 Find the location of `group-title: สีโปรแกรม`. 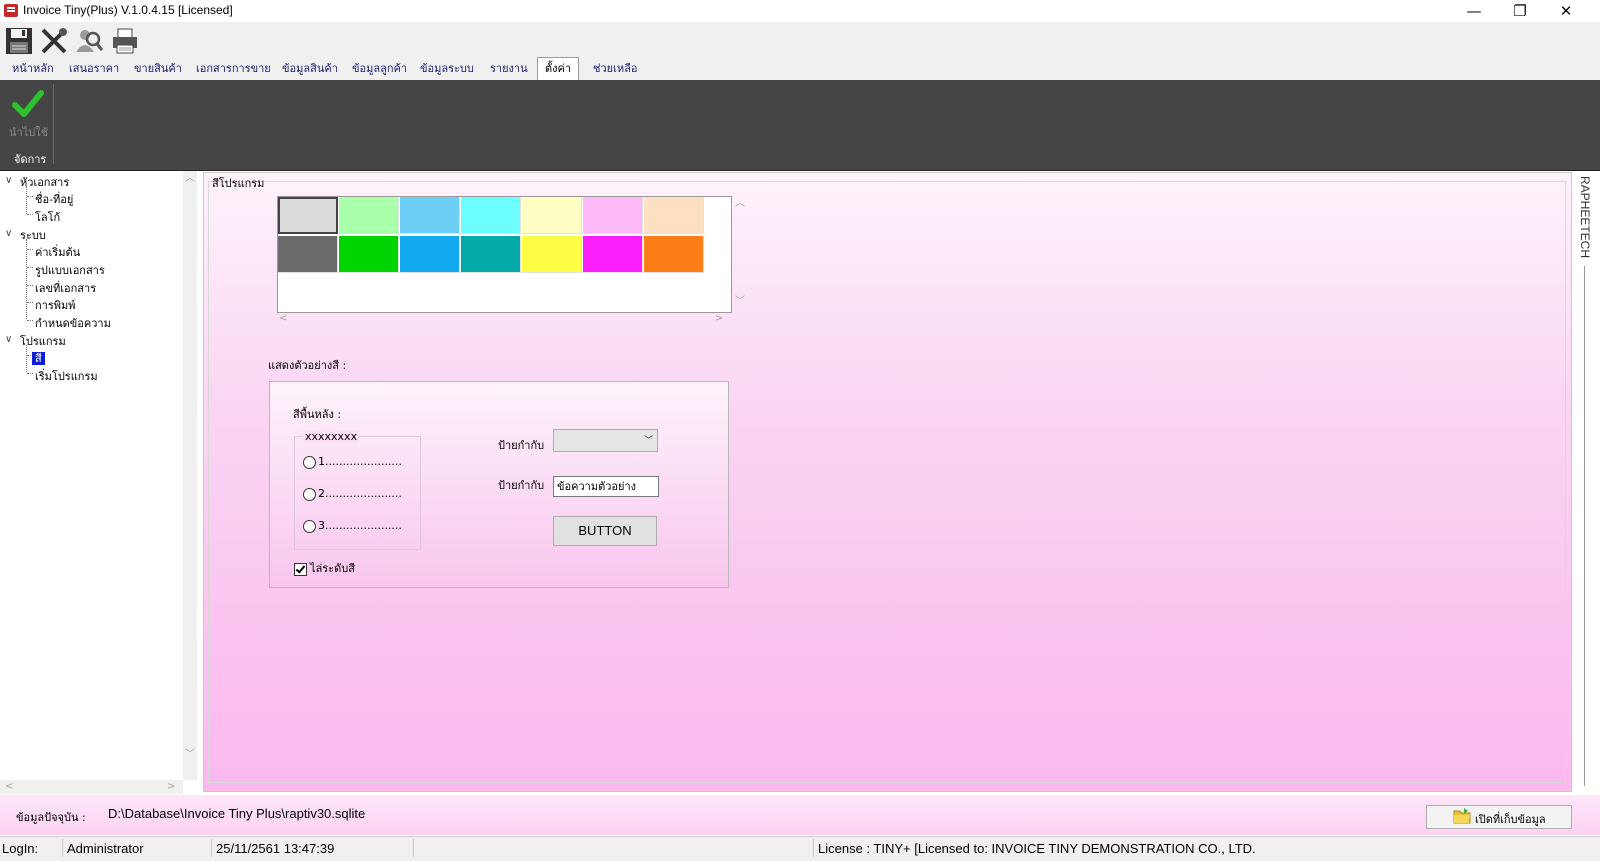

group-title: สีโปรแกรม is located at coordinates (238, 183).